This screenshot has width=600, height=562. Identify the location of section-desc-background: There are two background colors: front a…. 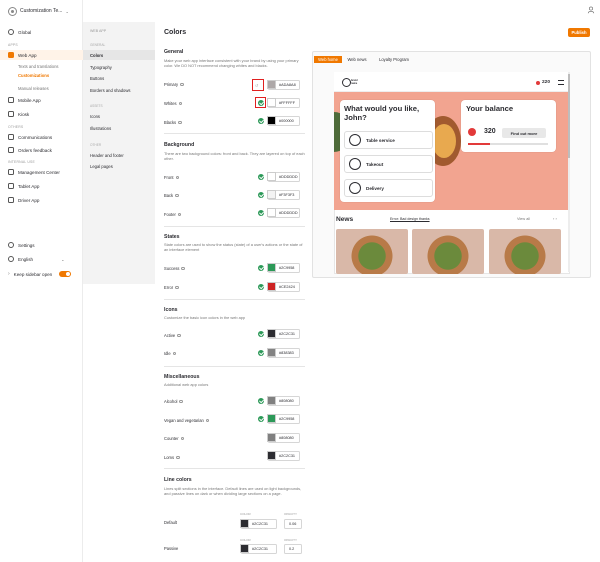
(234, 156).